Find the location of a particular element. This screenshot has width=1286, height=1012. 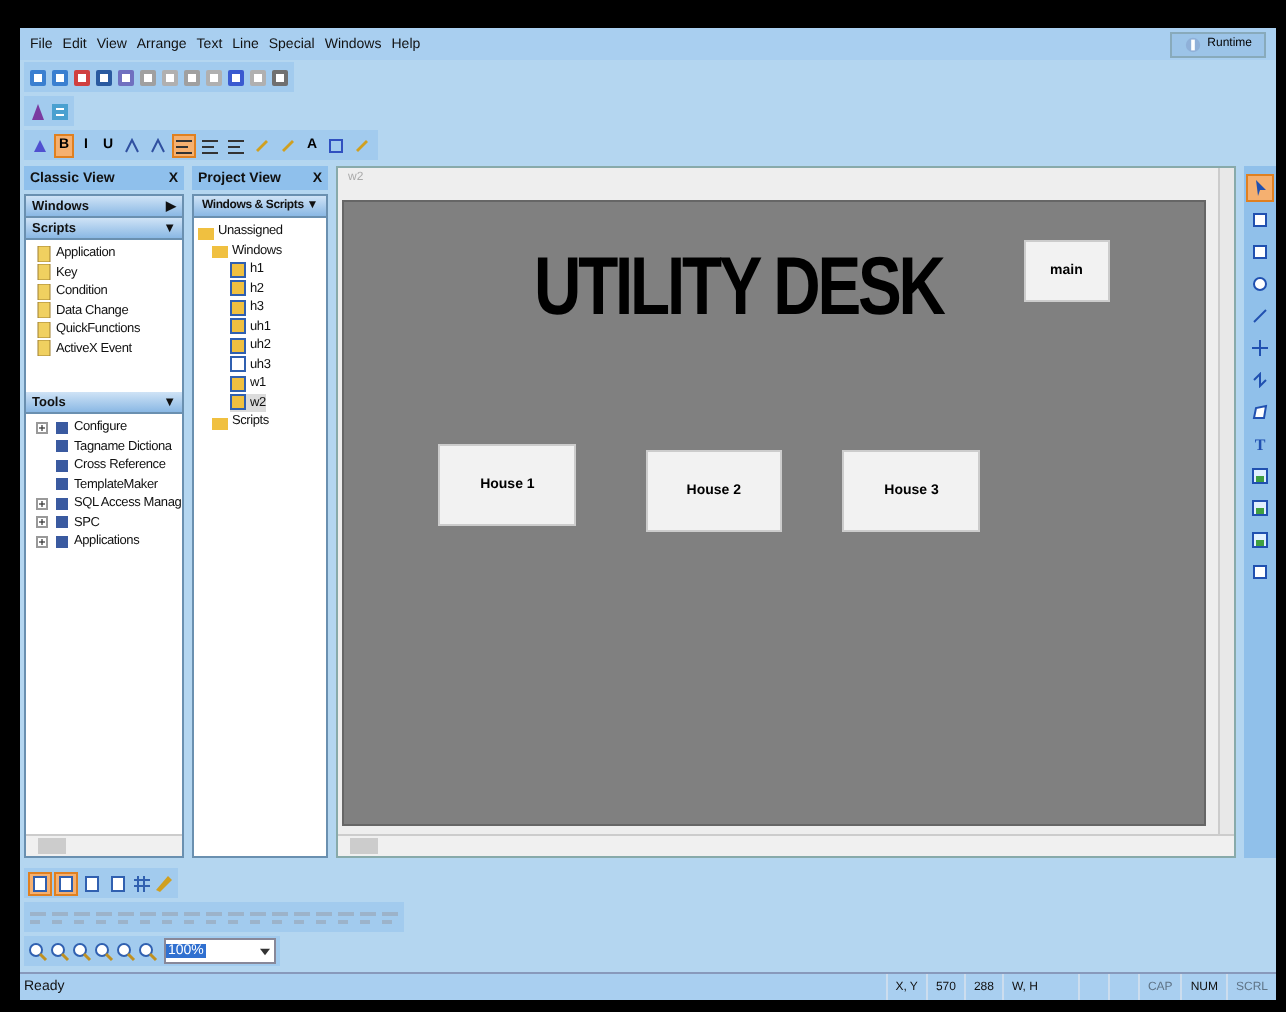

circle-icon is located at coordinates (1260, 284).